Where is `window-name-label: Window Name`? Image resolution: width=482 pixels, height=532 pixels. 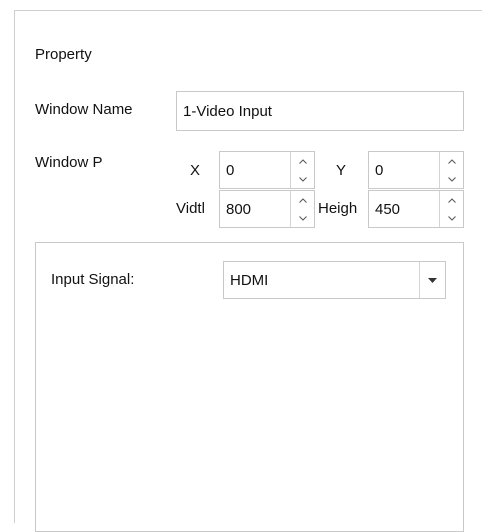
window-name-label: Window Name is located at coordinates (84, 109).